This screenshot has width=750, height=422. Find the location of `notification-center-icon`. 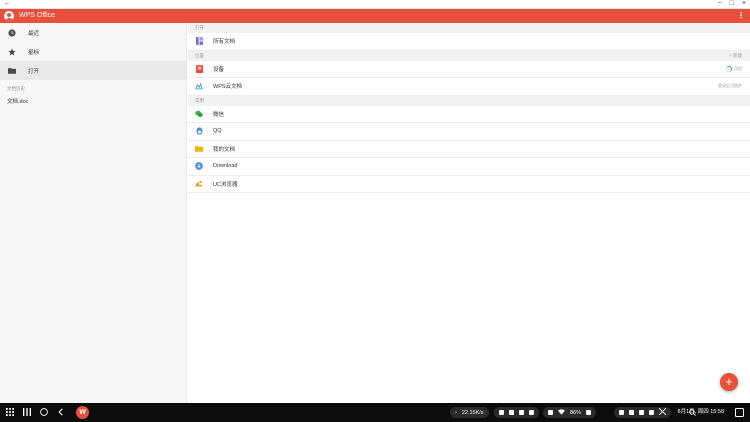

notification-center-icon is located at coordinates (739, 412).